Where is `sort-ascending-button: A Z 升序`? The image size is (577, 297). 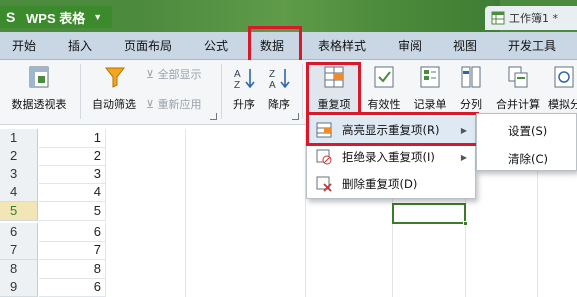 sort-ascending-button: A Z 升序 is located at coordinates (244, 91).